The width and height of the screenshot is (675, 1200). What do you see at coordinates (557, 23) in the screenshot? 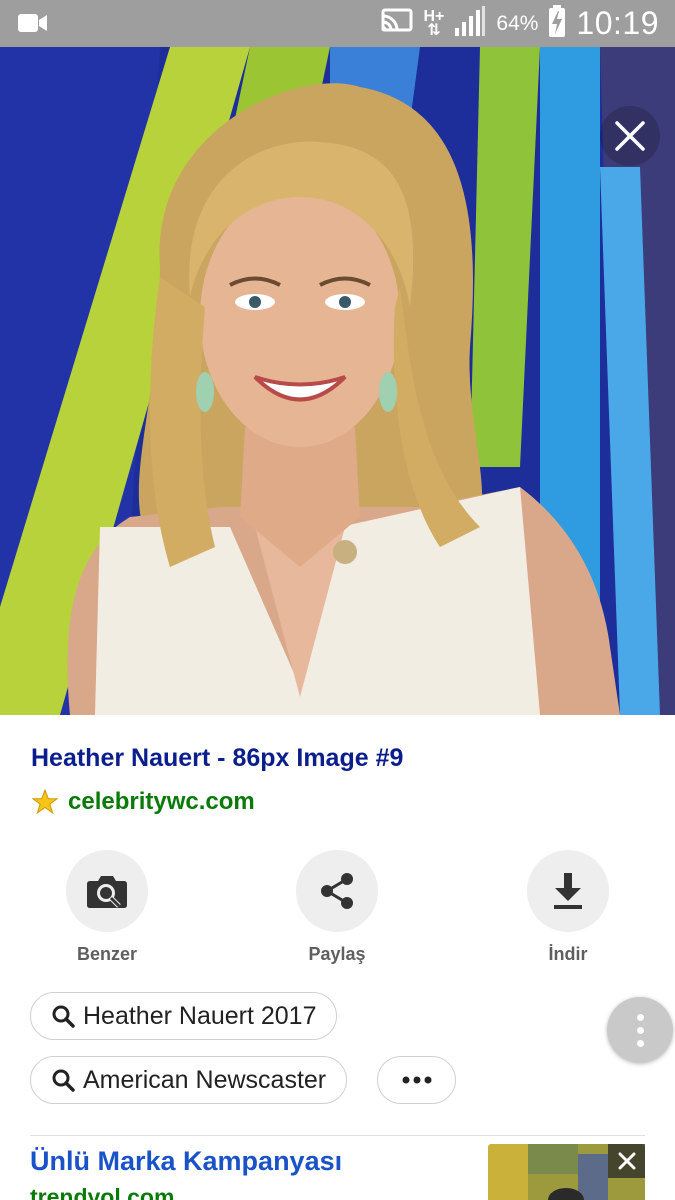
I see `battery-charging-icon` at bounding box center [557, 23].